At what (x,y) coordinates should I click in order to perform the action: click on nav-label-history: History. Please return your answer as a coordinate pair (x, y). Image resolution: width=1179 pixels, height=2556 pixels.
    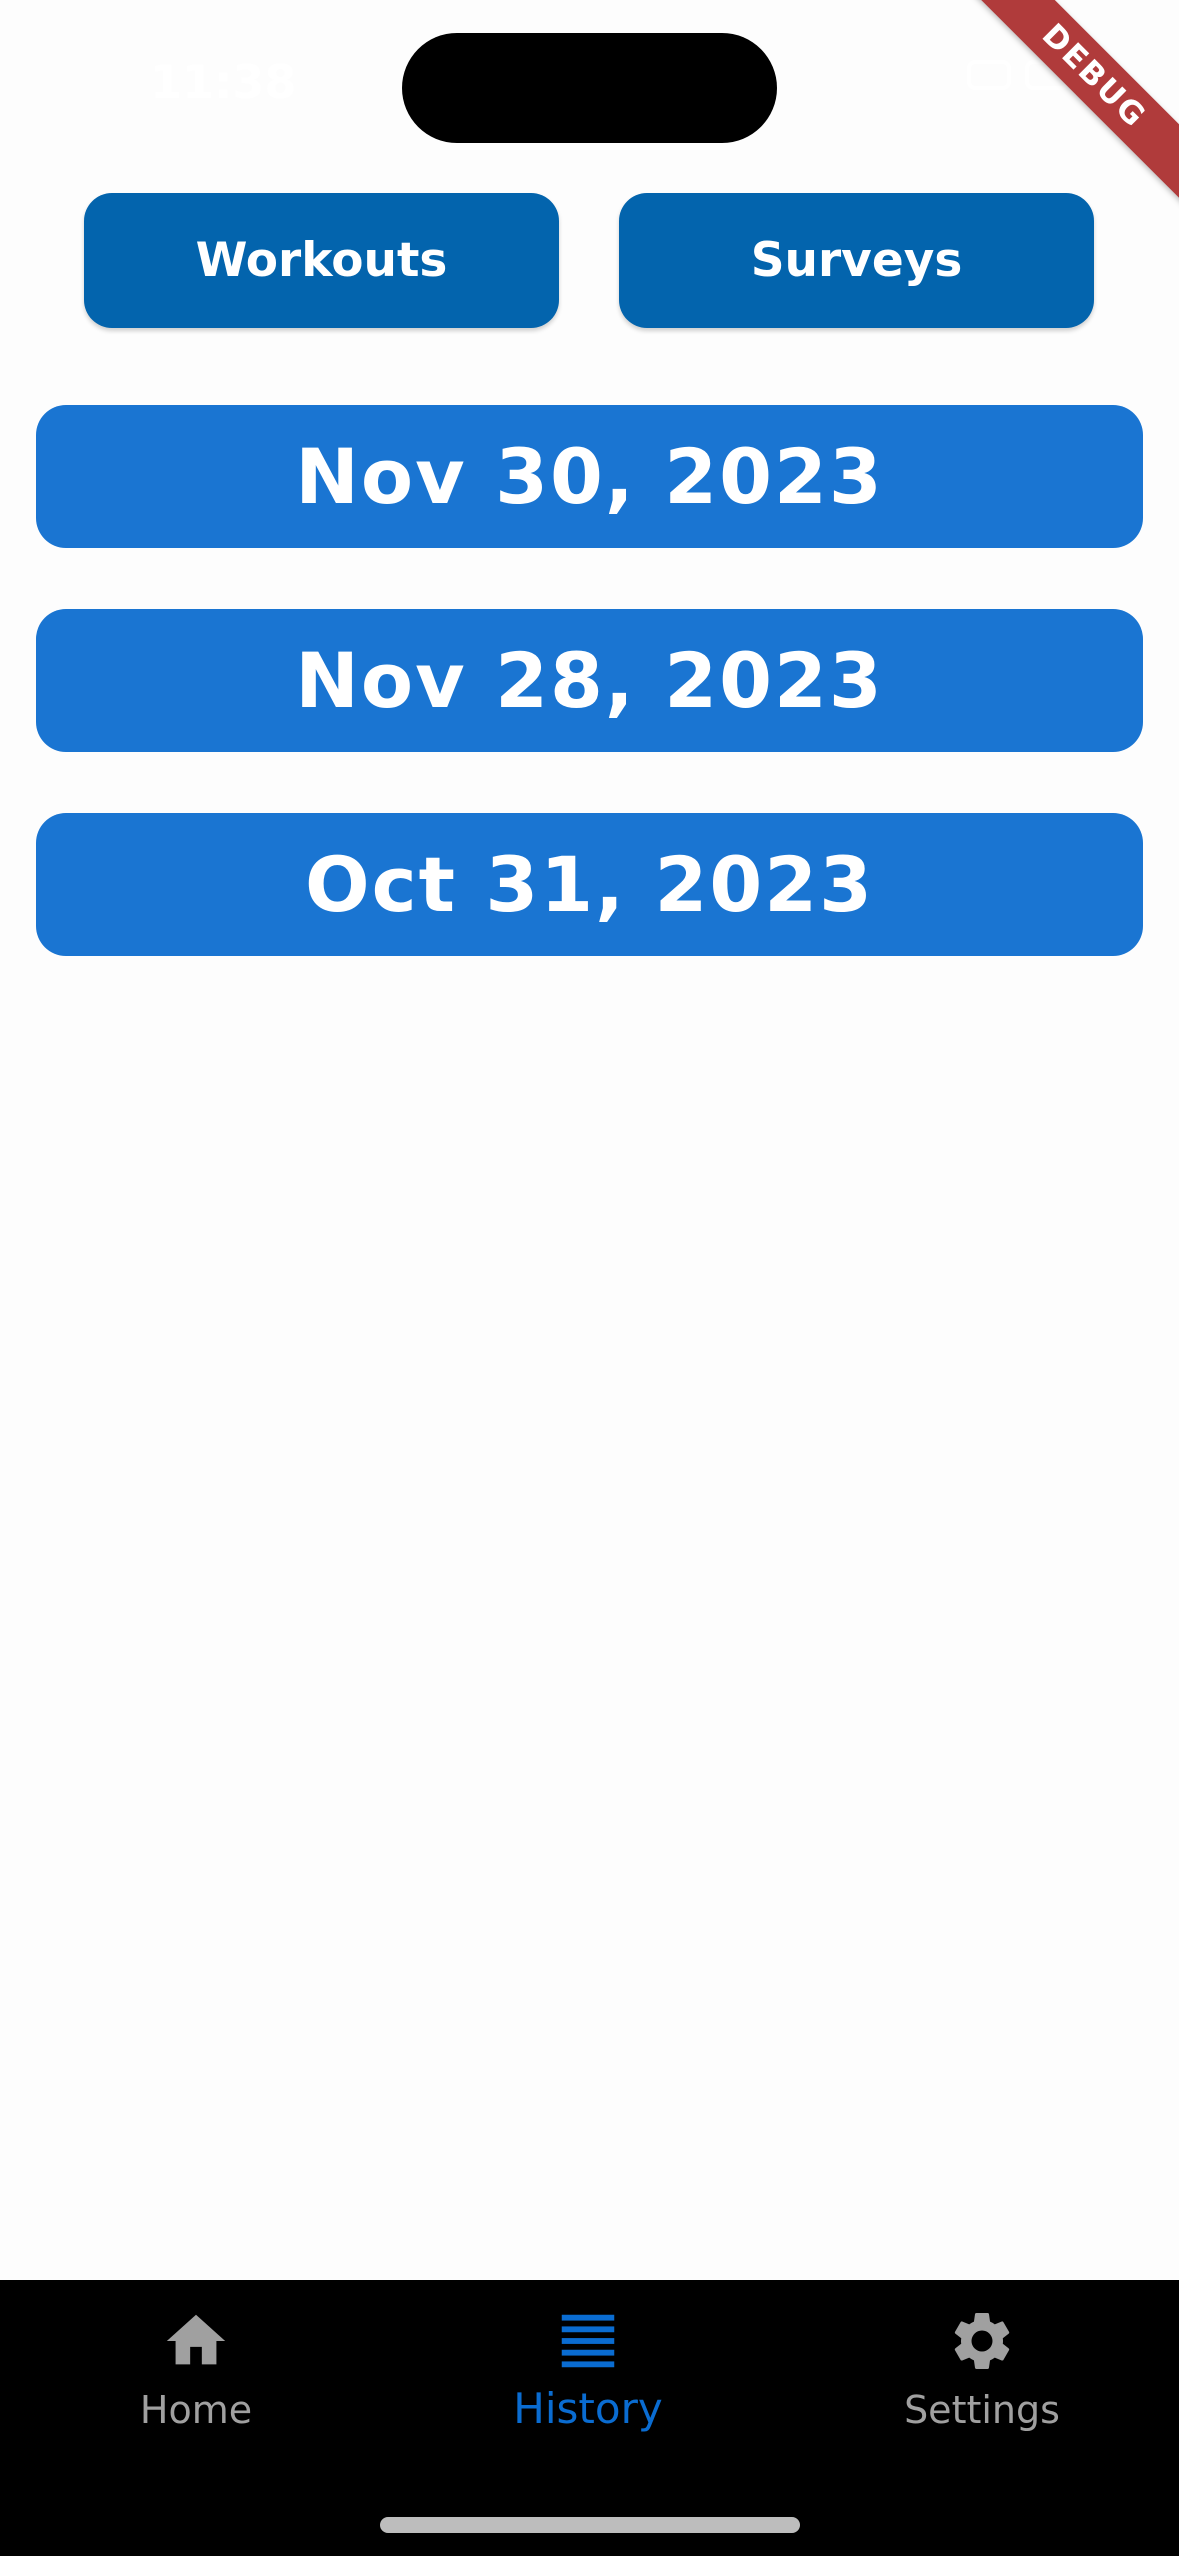
    Looking at the image, I should click on (588, 2408).